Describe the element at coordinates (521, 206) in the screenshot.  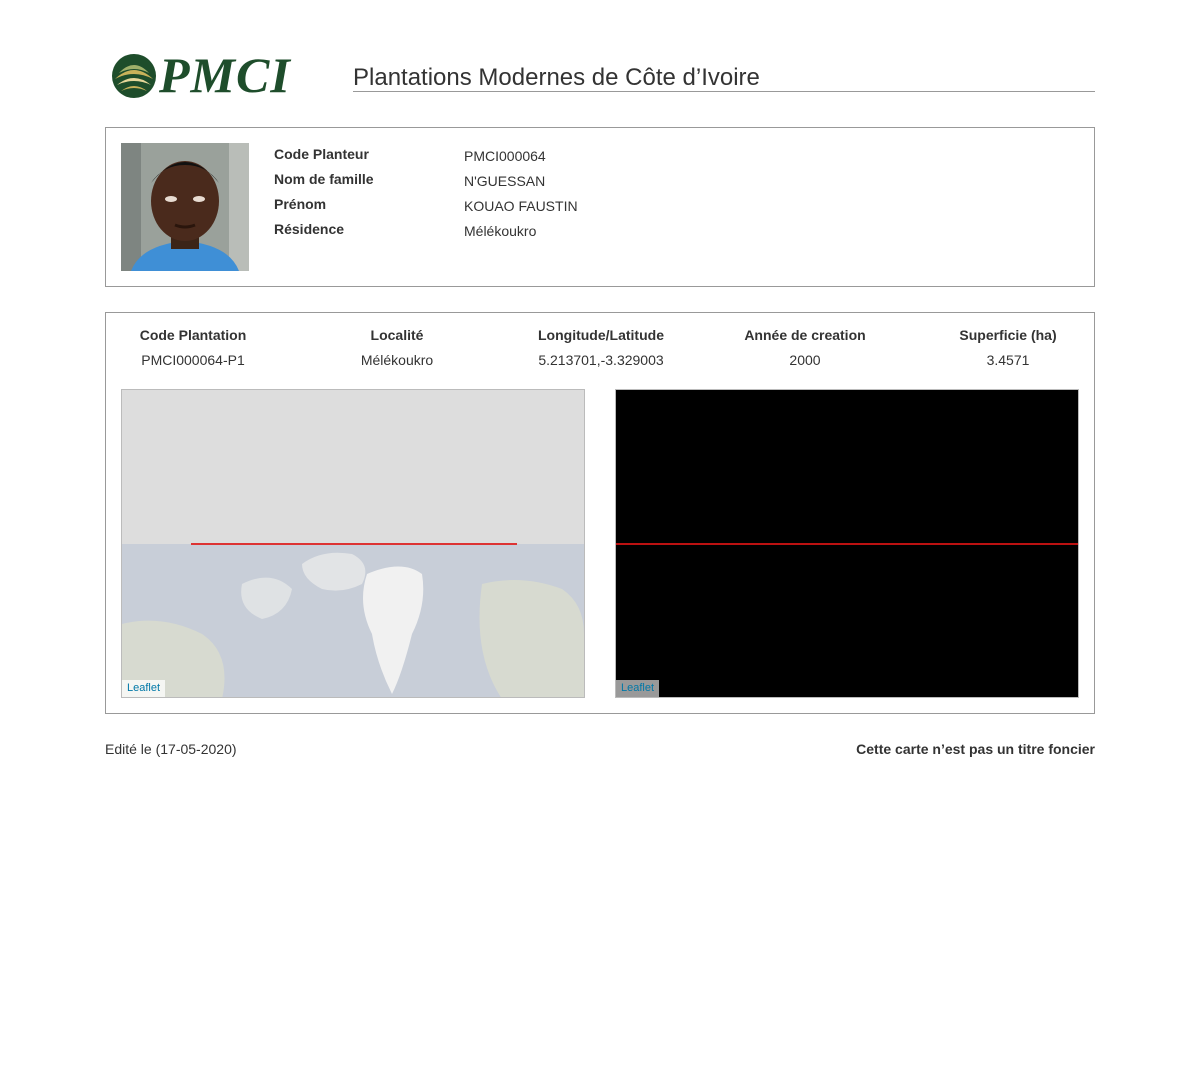
I see `prenom-value: KOUAO FAUSTIN` at that location.